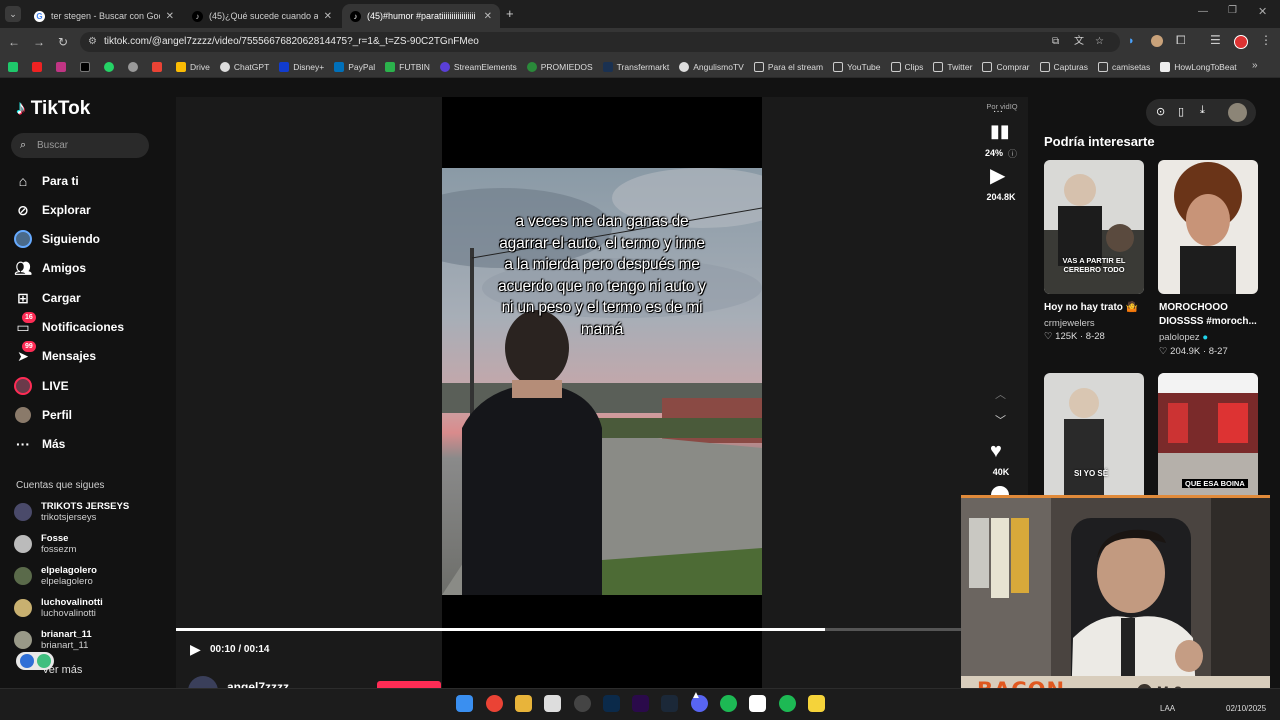  Describe the element at coordinates (52, 210) in the screenshot. I see `nav-item-explorar: ⊘ Explorar` at that location.